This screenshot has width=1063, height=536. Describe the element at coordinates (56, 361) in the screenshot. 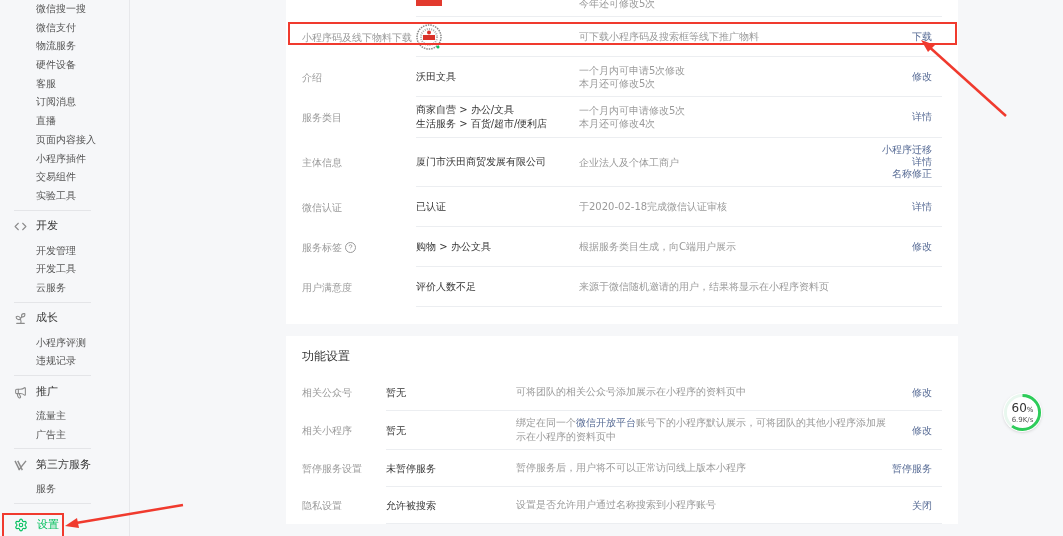

I see `sidebar-item: 违规记录` at that location.